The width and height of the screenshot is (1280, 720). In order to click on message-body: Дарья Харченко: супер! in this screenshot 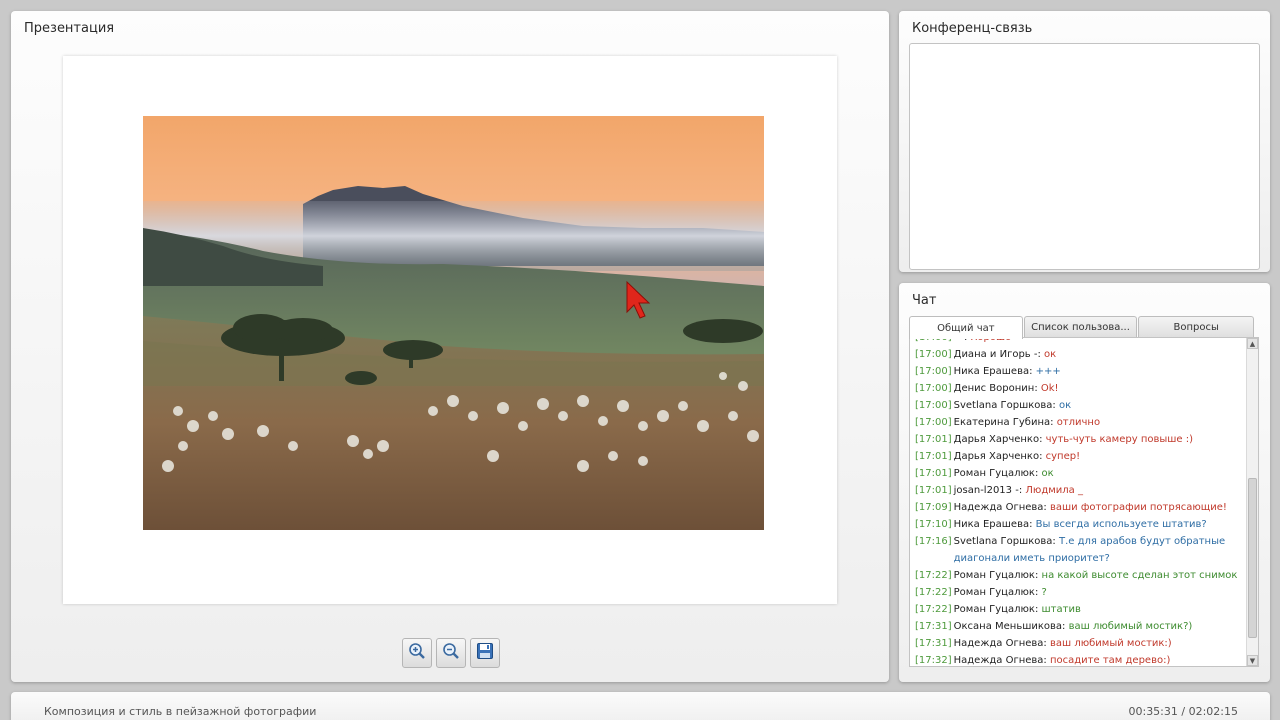, I will do `click(1016, 456)`.